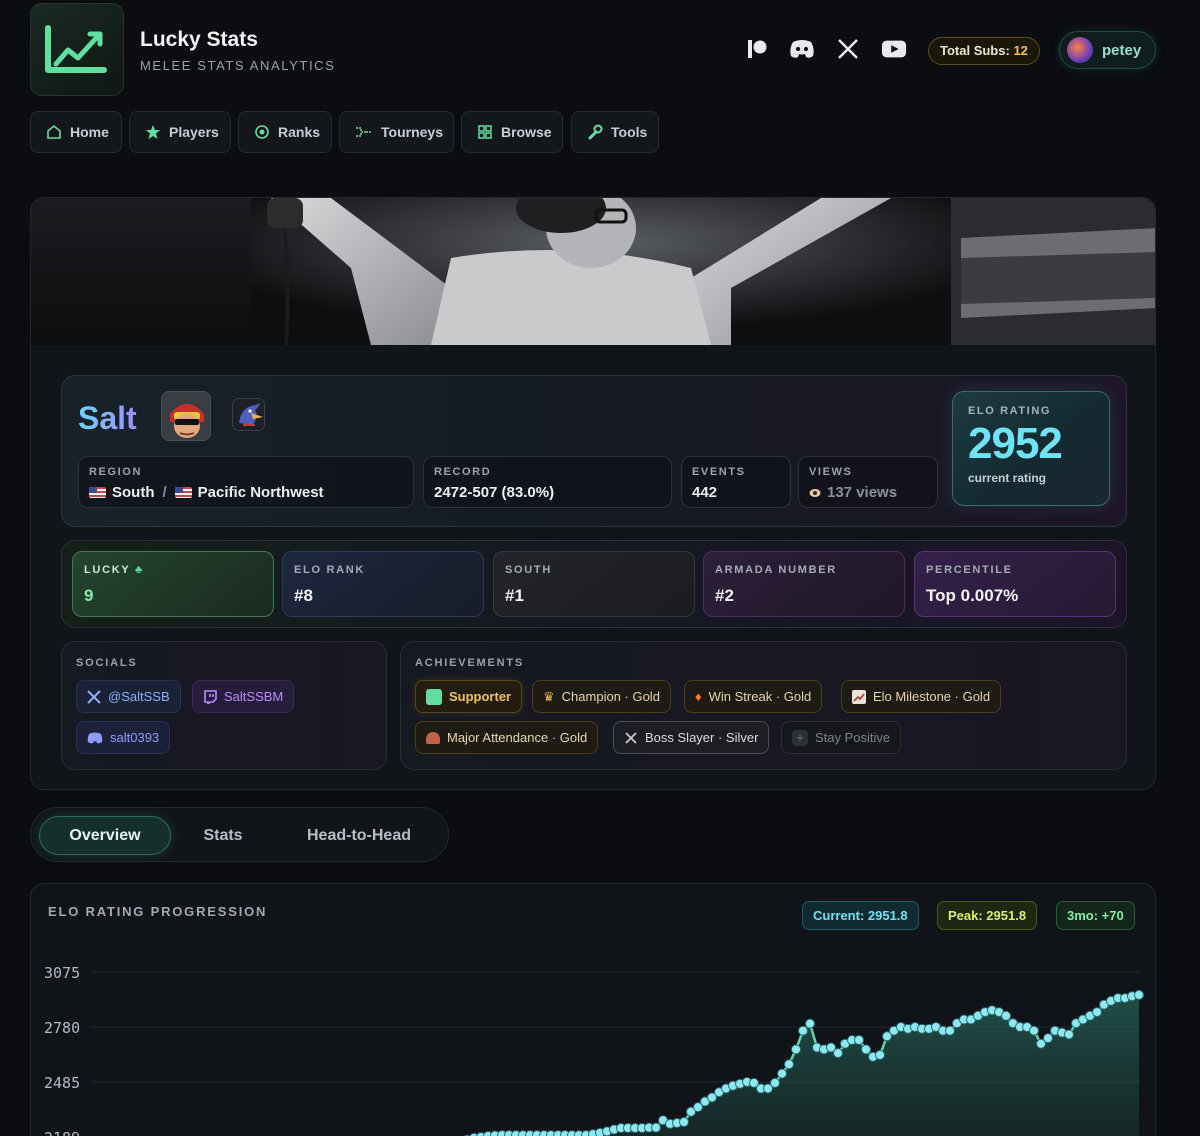 The image size is (1200, 1136). Describe the element at coordinates (594, 1050) in the screenshot. I see `chart-plot: 3075 2780 2485 2189` at that location.